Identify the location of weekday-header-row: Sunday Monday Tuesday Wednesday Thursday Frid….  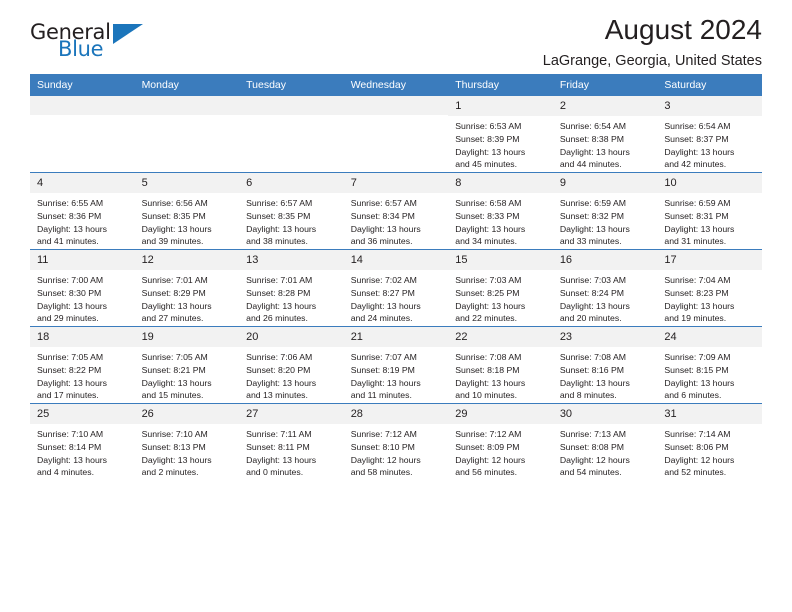
(396, 85).